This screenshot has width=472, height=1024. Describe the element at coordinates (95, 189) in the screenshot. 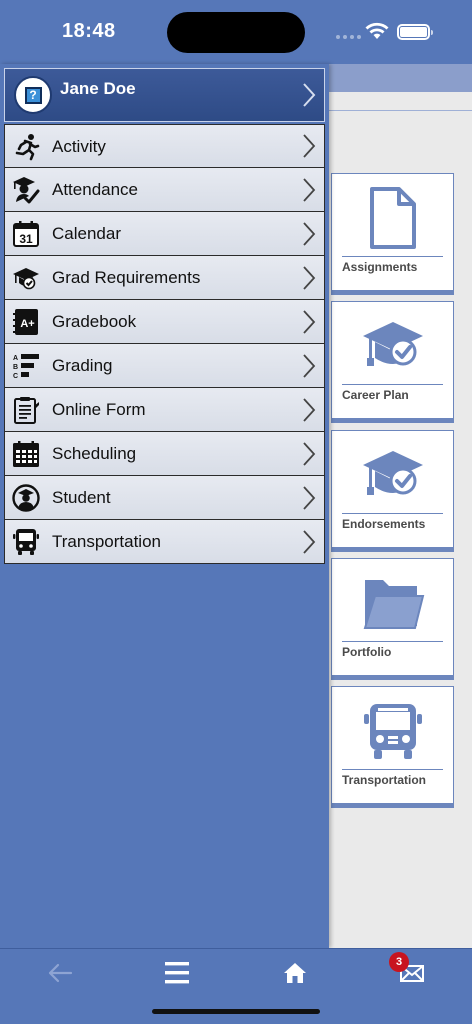

I see `menu-item-label: Attendance` at that location.